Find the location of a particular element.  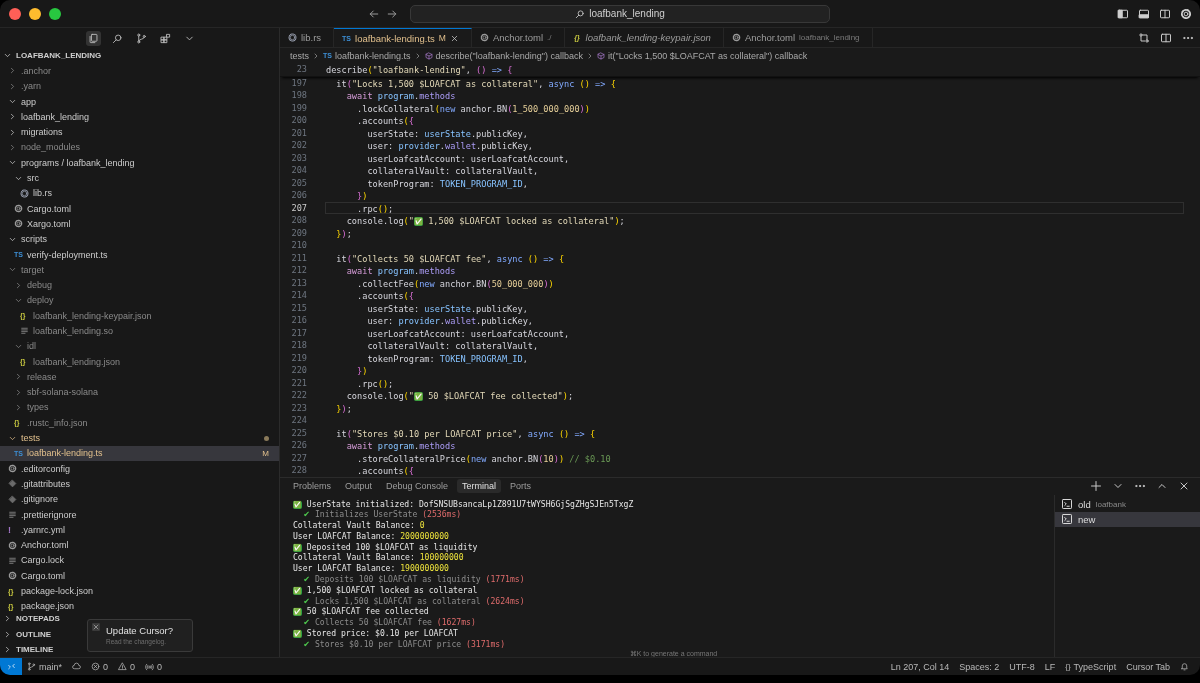

remote-icon is located at coordinates (11, 666).